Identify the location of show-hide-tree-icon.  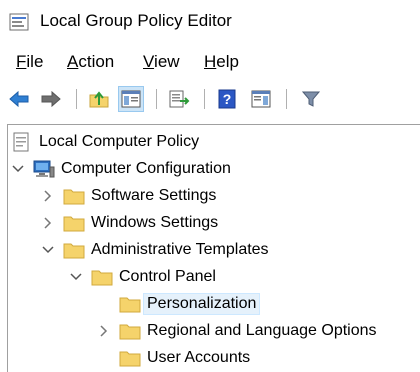
(131, 99).